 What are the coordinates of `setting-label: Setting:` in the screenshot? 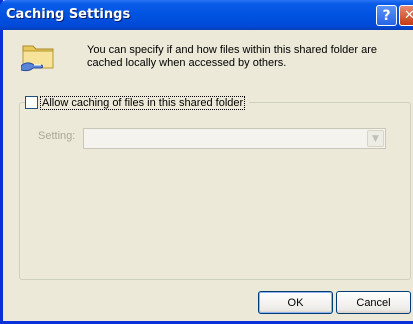 It's located at (57, 136).